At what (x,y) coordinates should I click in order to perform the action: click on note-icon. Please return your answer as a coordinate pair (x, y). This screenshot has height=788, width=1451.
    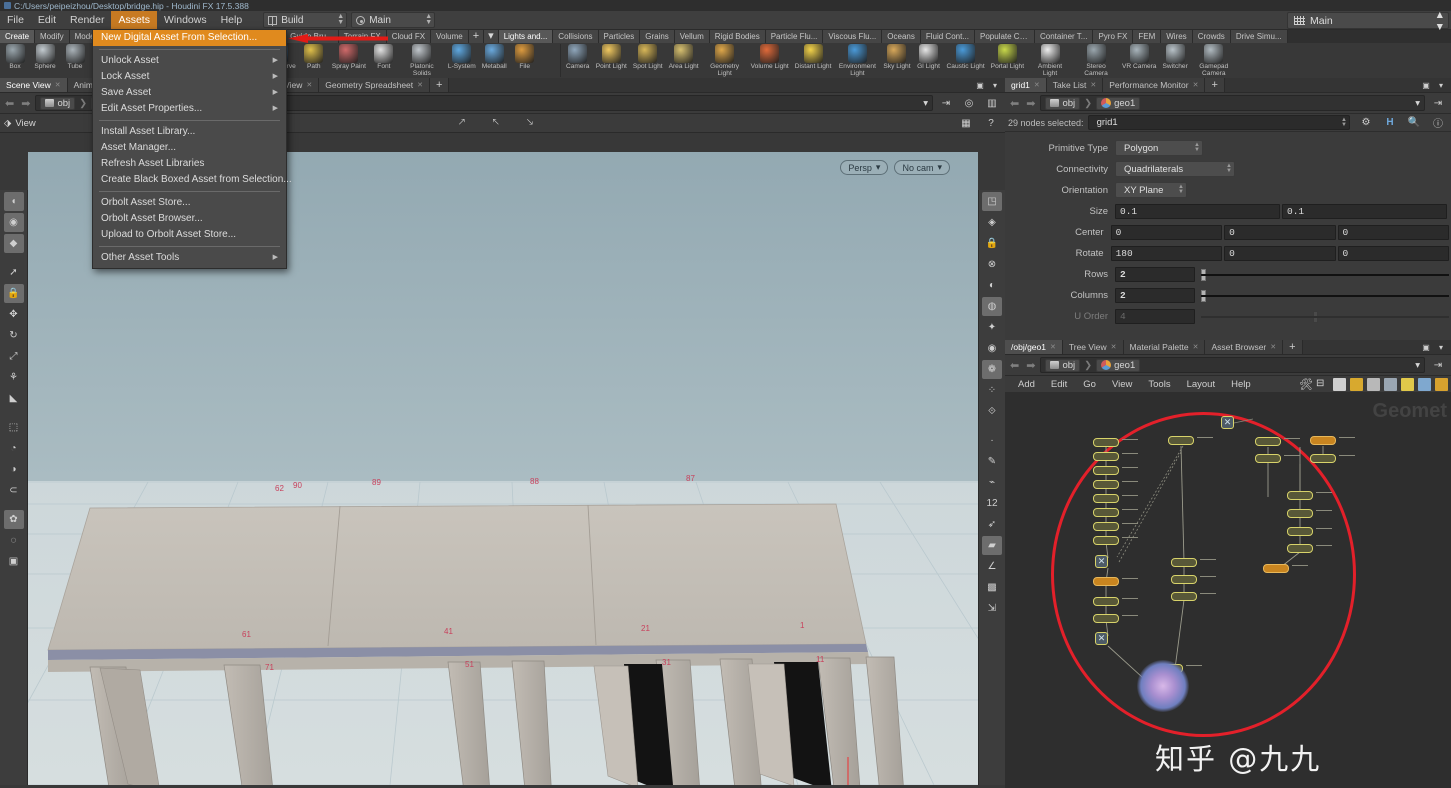
    Looking at the image, I should click on (1407, 384).